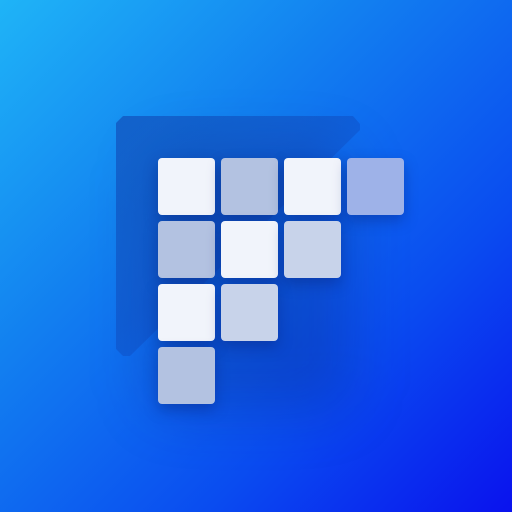 The height and width of the screenshot is (512, 512). Describe the element at coordinates (312, 249) in the screenshot. I see `logo-tile-r1-c2` at that location.